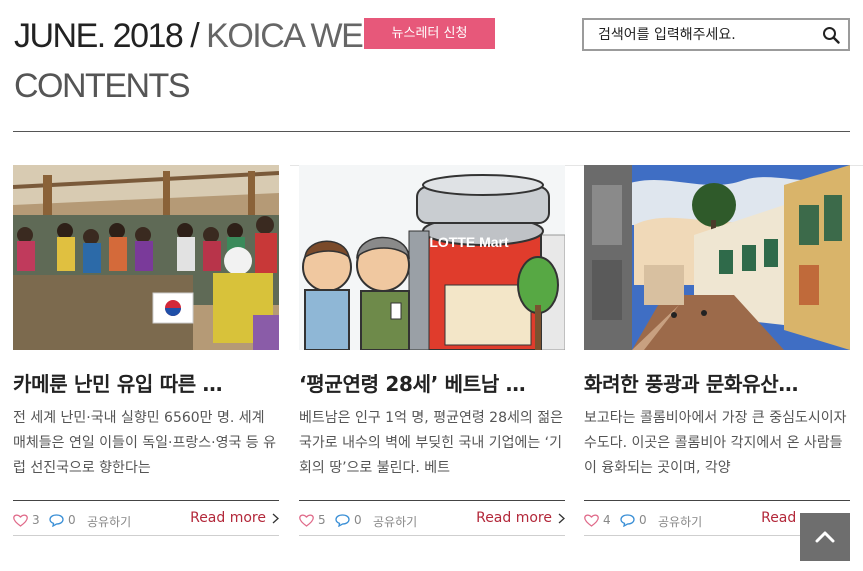 The height and width of the screenshot is (571, 863). Describe the element at coordinates (469, 242) in the screenshot. I see `store-sign-text: LOTTE Mart` at that location.